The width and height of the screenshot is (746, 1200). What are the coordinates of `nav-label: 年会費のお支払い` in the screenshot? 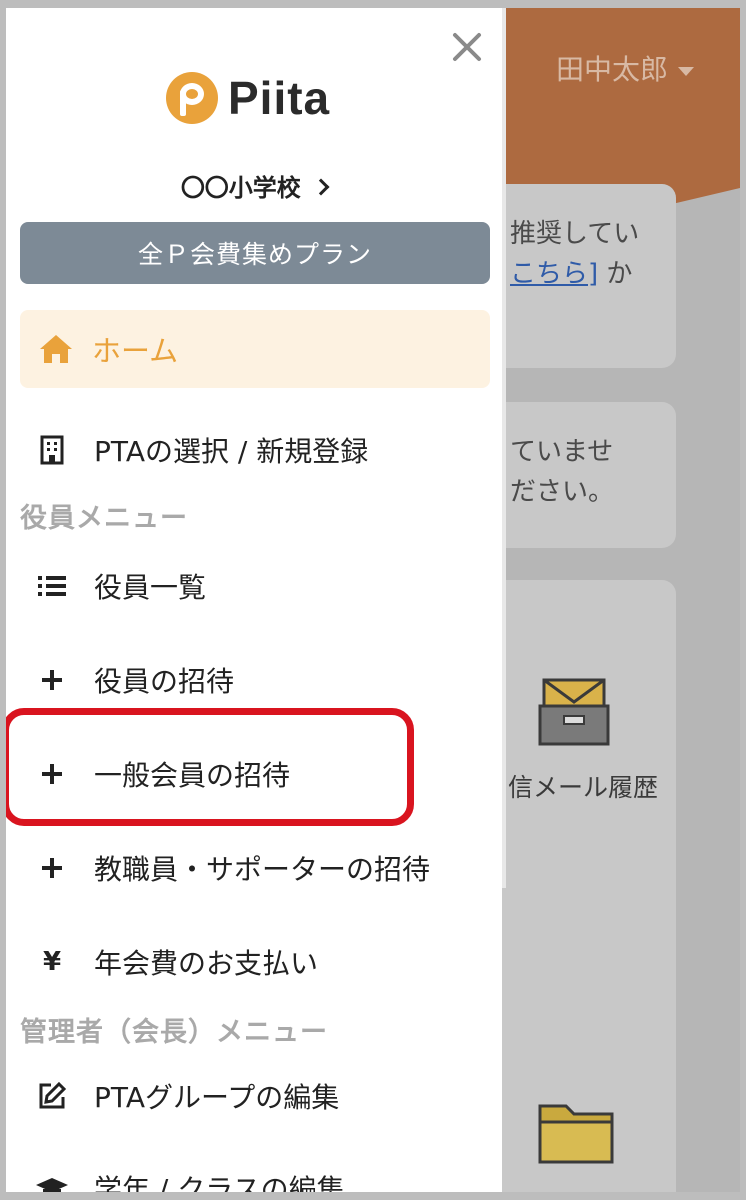 It's located at (206, 963).